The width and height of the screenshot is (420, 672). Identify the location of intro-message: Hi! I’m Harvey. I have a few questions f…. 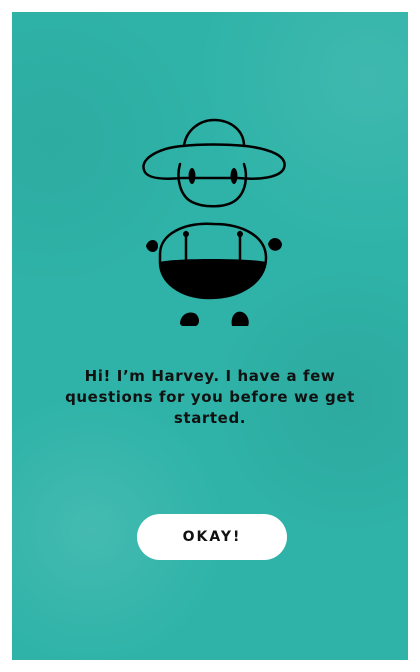
(210, 397).